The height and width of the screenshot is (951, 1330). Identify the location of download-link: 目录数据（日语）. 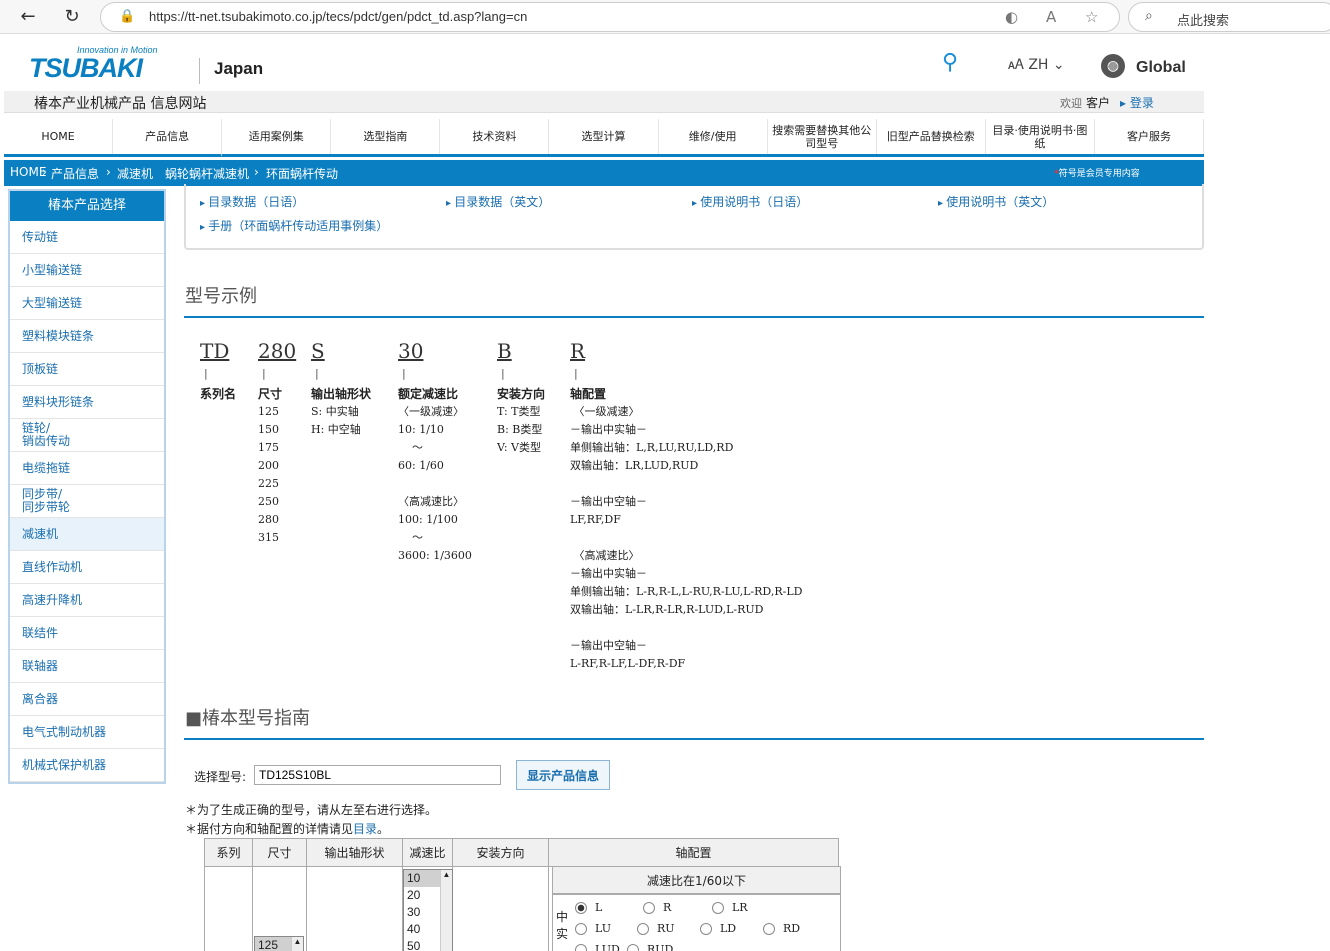
(252, 201).